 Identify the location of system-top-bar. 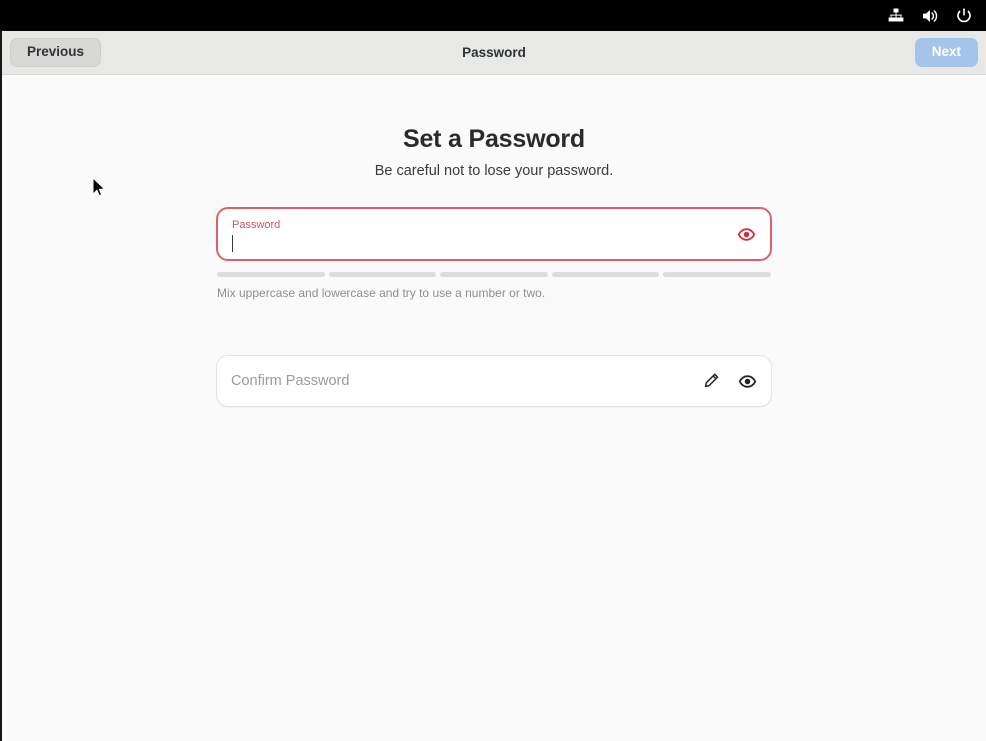
(493, 15).